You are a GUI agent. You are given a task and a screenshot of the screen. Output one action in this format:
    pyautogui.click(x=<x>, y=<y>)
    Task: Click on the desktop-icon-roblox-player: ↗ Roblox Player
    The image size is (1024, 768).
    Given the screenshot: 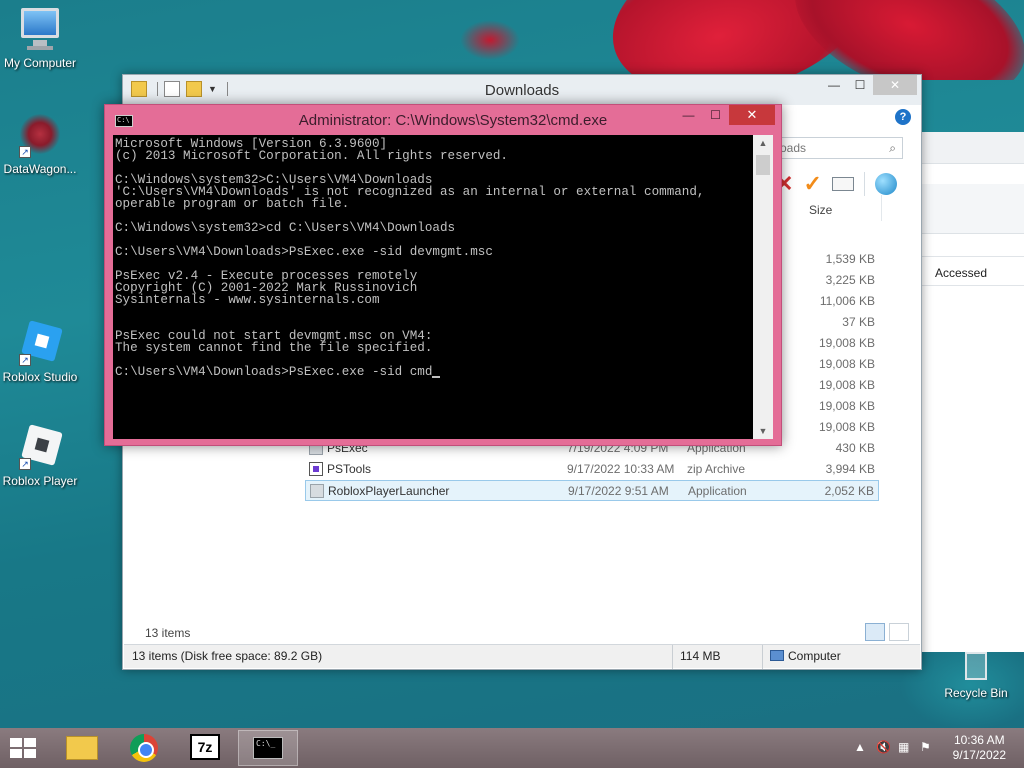 What is the action you would take?
    pyautogui.click(x=40, y=456)
    